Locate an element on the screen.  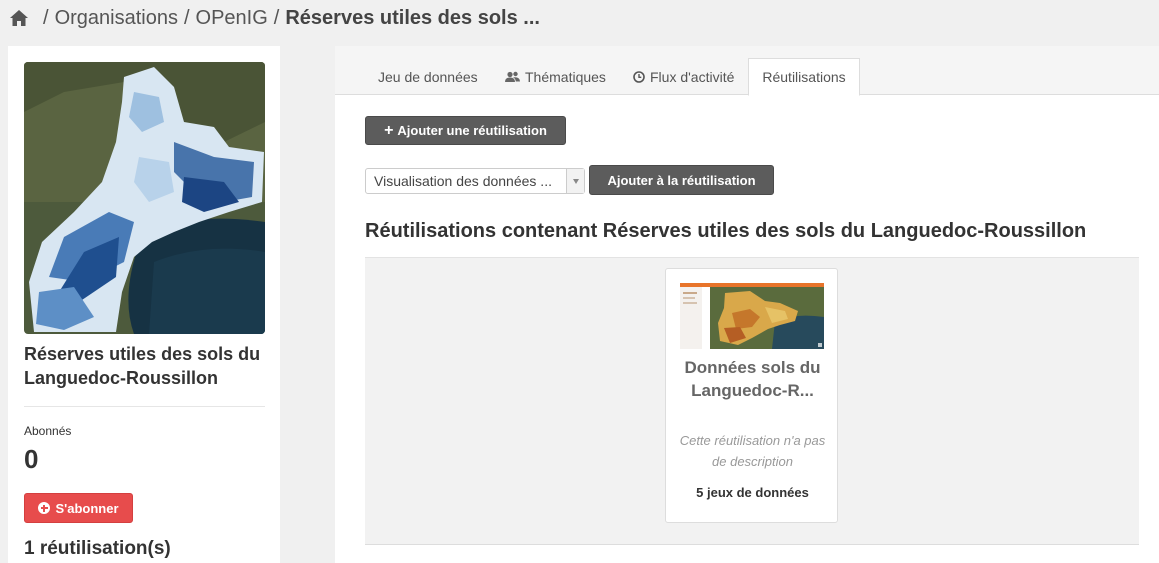
tab-label: Flux d'activité is located at coordinates (692, 76).